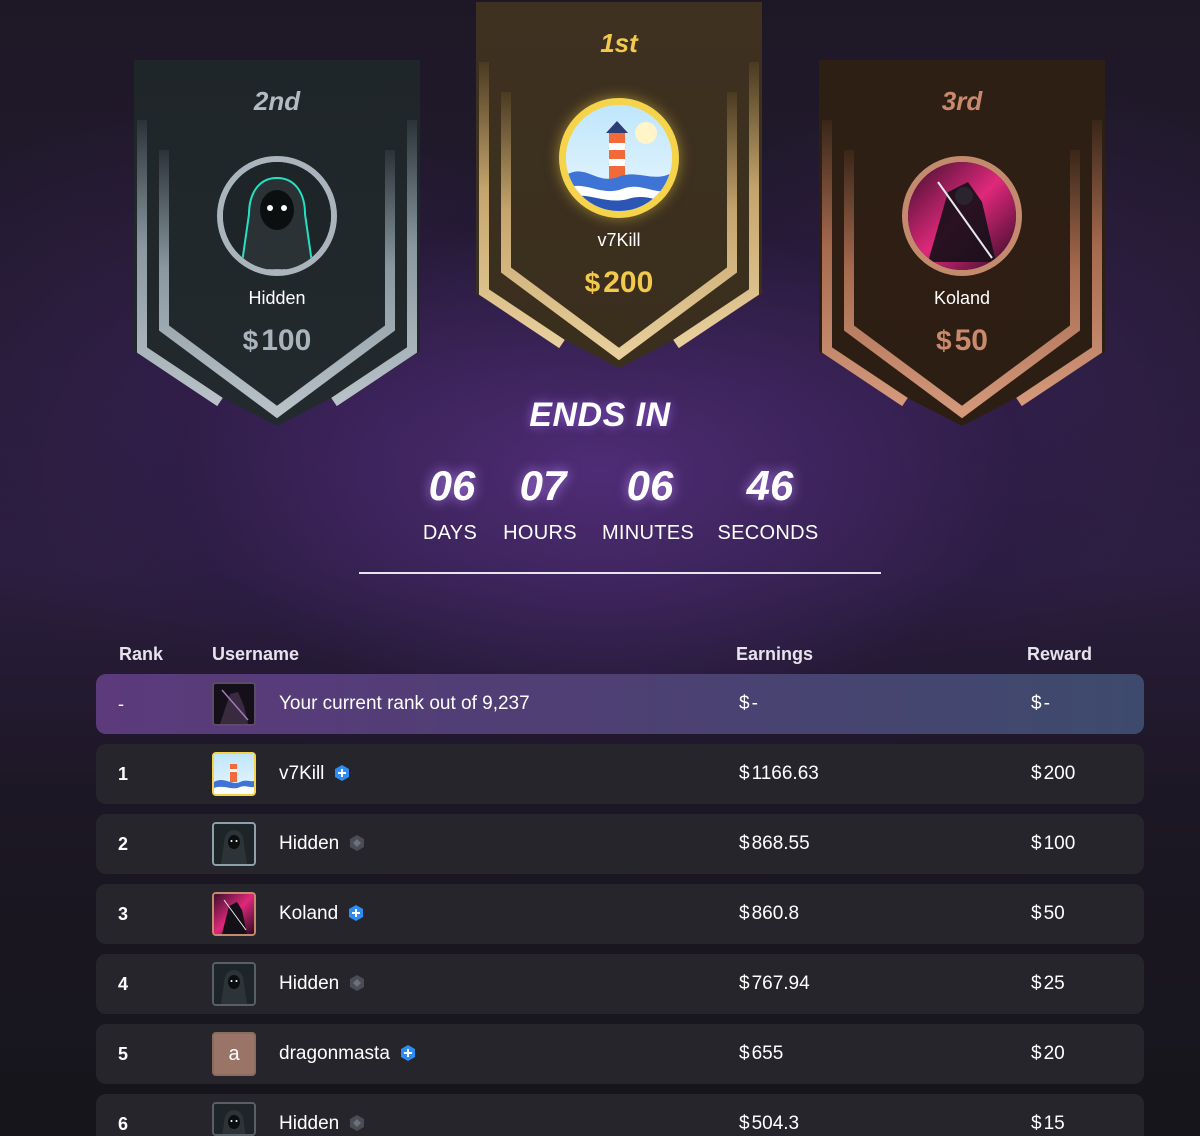 The height and width of the screenshot is (1136, 1200). I want to click on reward-value: 200, so click(1059, 773).